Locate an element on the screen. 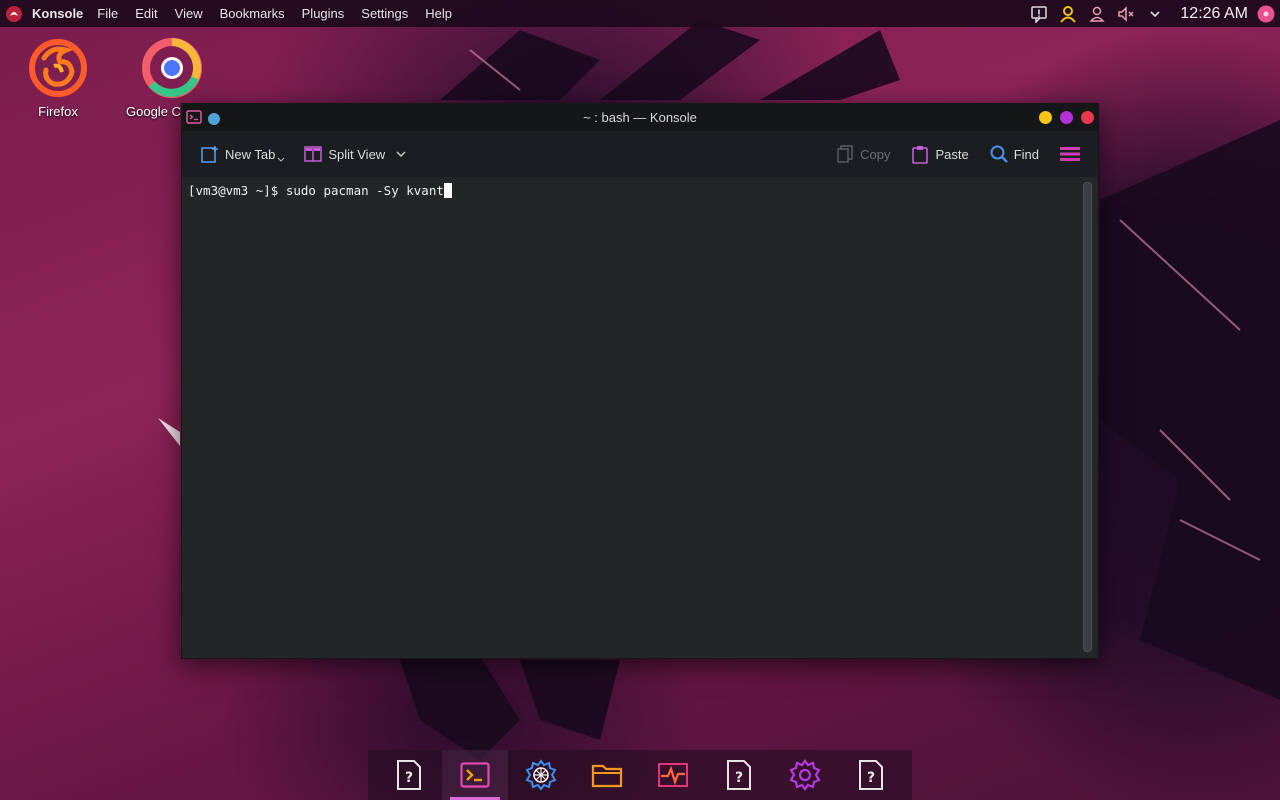 The image size is (1280, 800). copy-icon is located at coordinates (845, 154).